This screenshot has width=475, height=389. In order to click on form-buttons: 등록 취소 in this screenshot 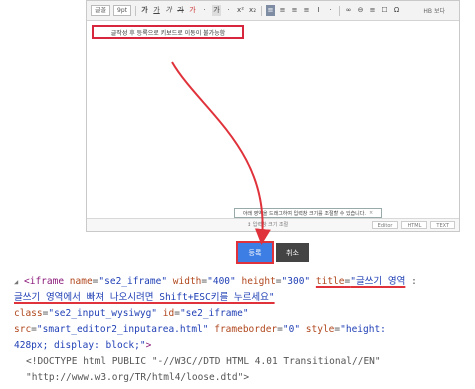, I will do `click(272, 252)`.